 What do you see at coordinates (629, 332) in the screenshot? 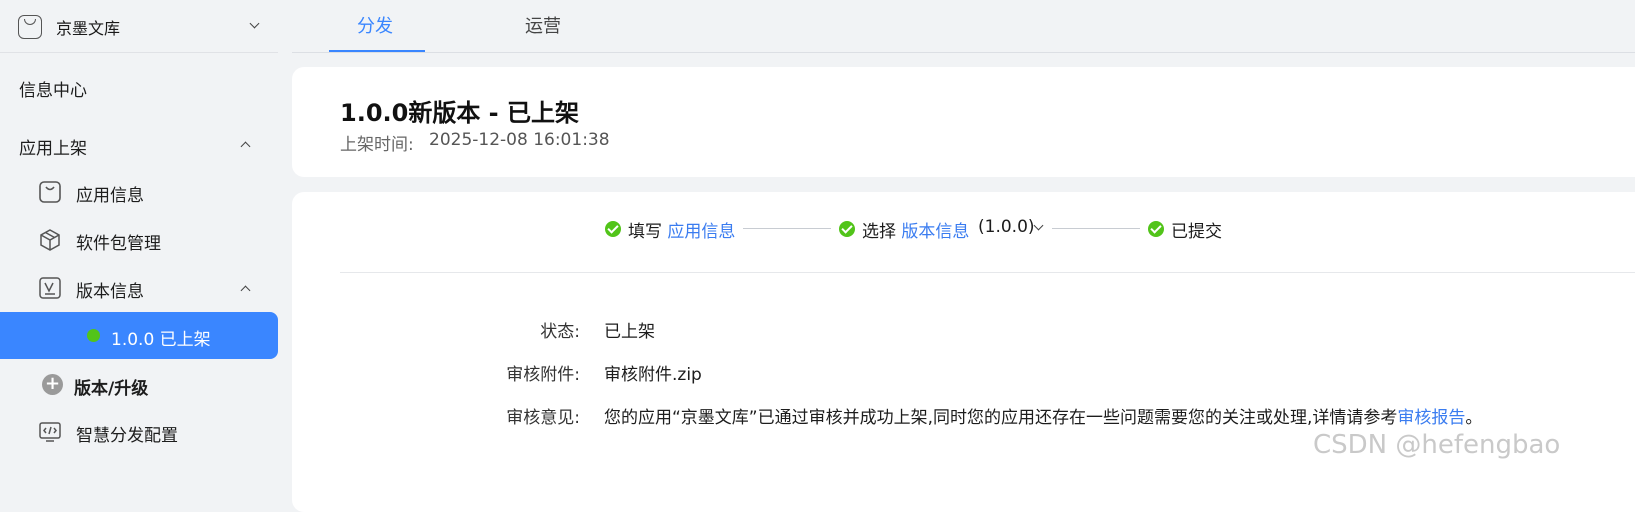
I see `status-value: 已上架` at bounding box center [629, 332].